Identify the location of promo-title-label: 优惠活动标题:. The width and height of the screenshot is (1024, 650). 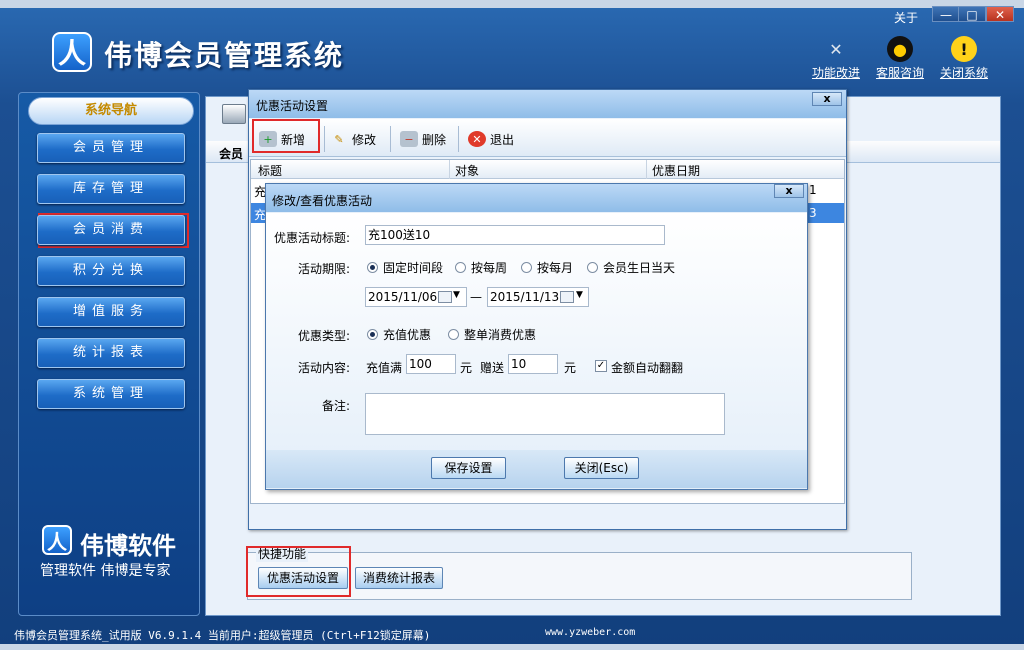
(311, 238).